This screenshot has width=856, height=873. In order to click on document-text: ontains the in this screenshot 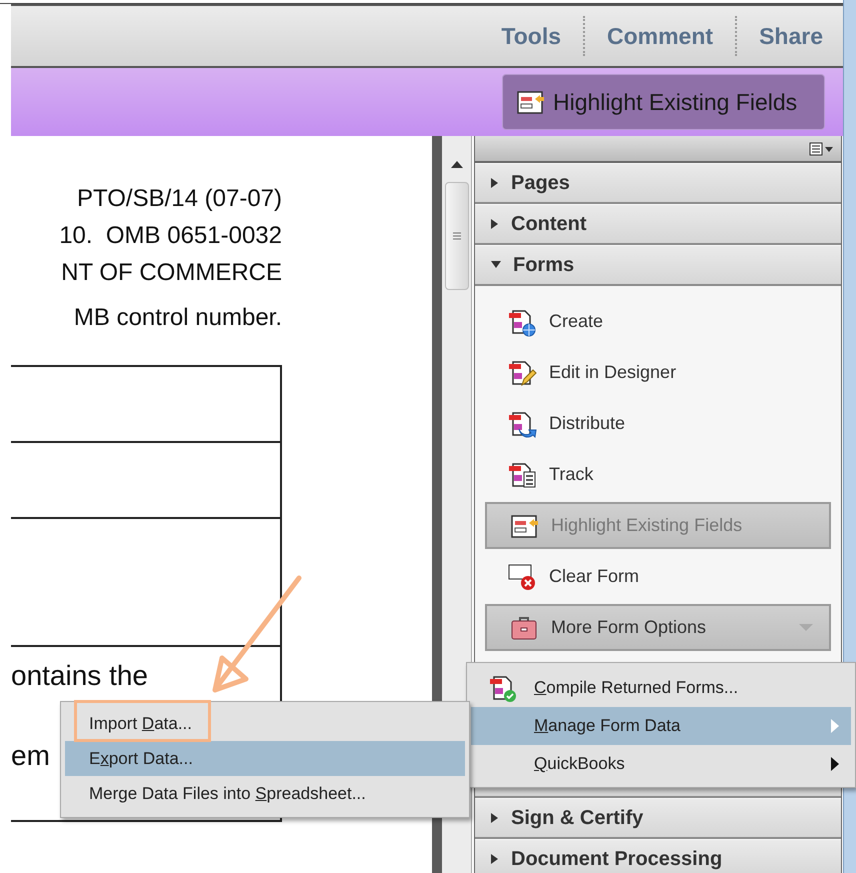, I will do `click(79, 676)`.